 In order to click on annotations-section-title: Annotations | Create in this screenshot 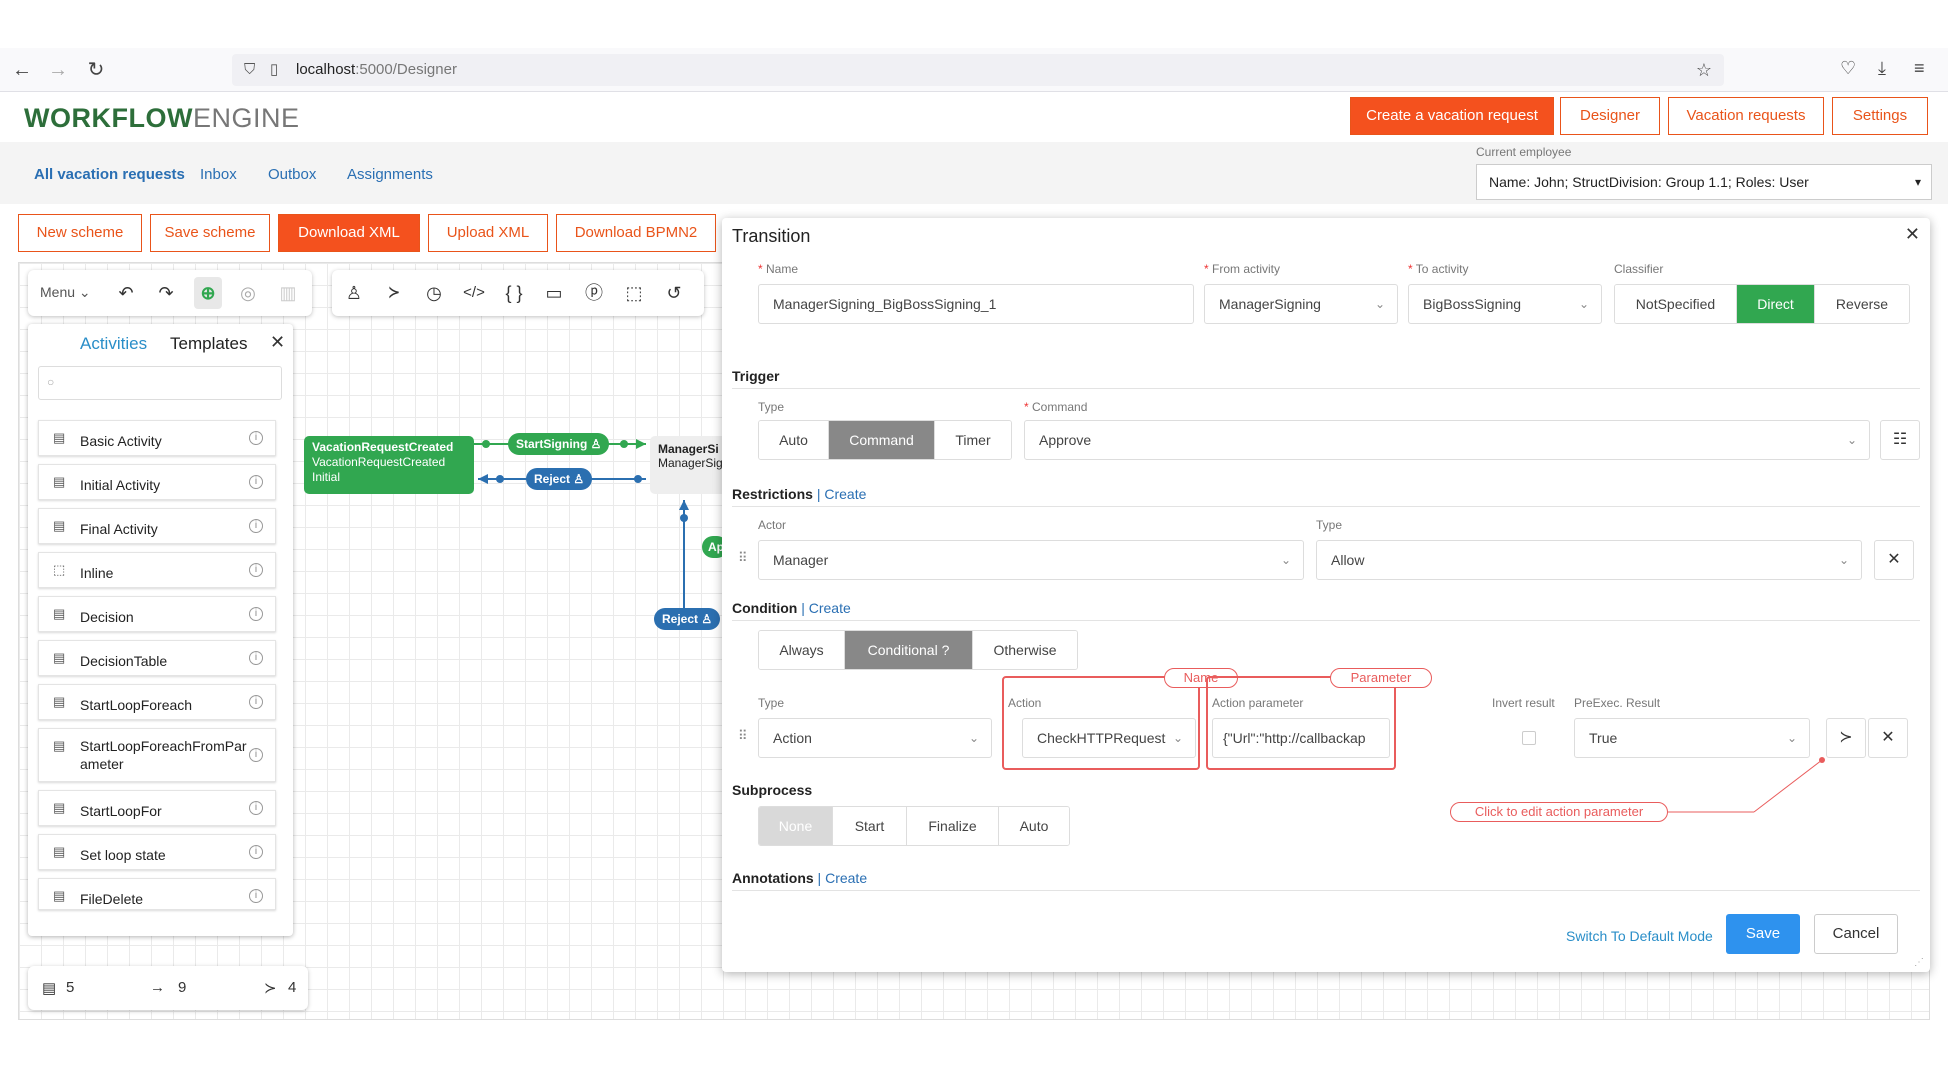, I will do `click(800, 878)`.